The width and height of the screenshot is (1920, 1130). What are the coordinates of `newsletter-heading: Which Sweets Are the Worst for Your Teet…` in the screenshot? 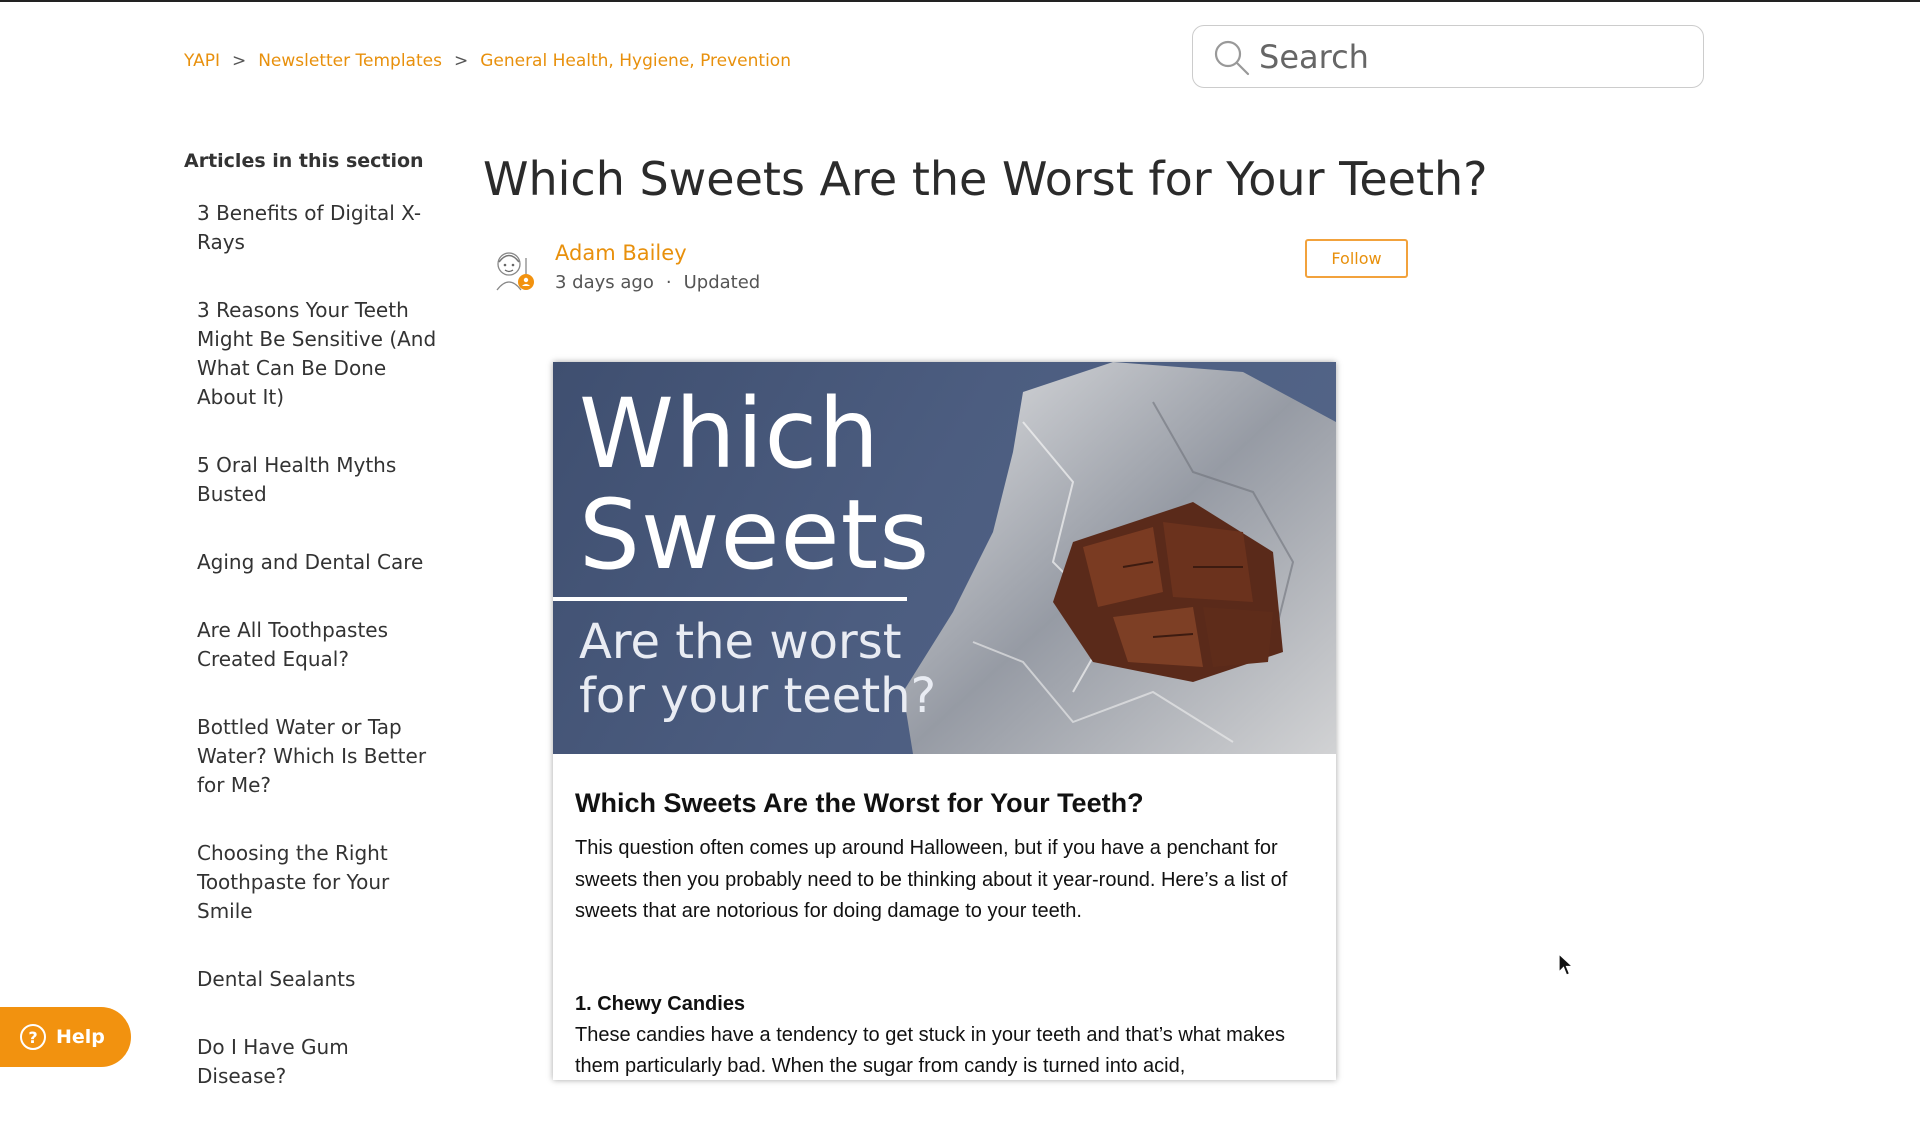 It's located at (859, 803).